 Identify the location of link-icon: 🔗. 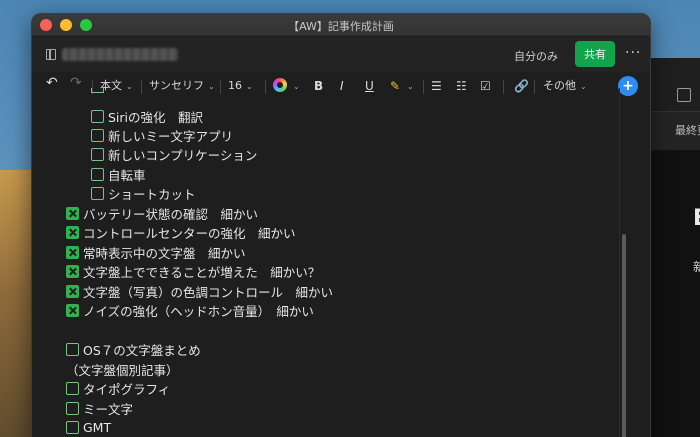
(521, 86).